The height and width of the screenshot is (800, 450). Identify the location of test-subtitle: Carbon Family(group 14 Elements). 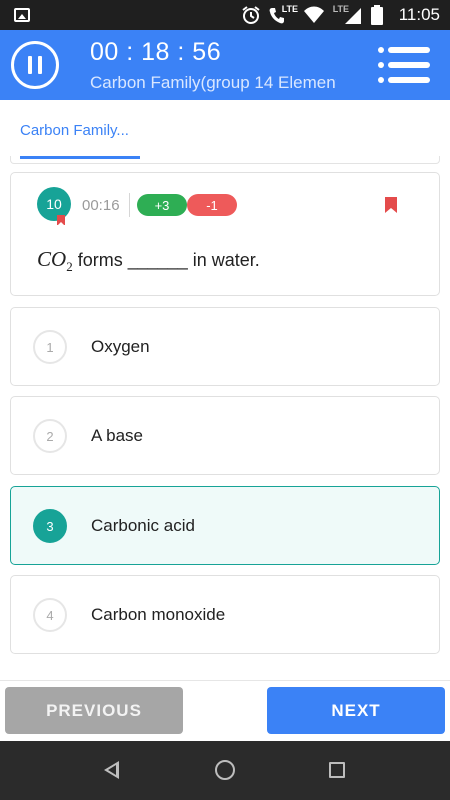
(213, 82).